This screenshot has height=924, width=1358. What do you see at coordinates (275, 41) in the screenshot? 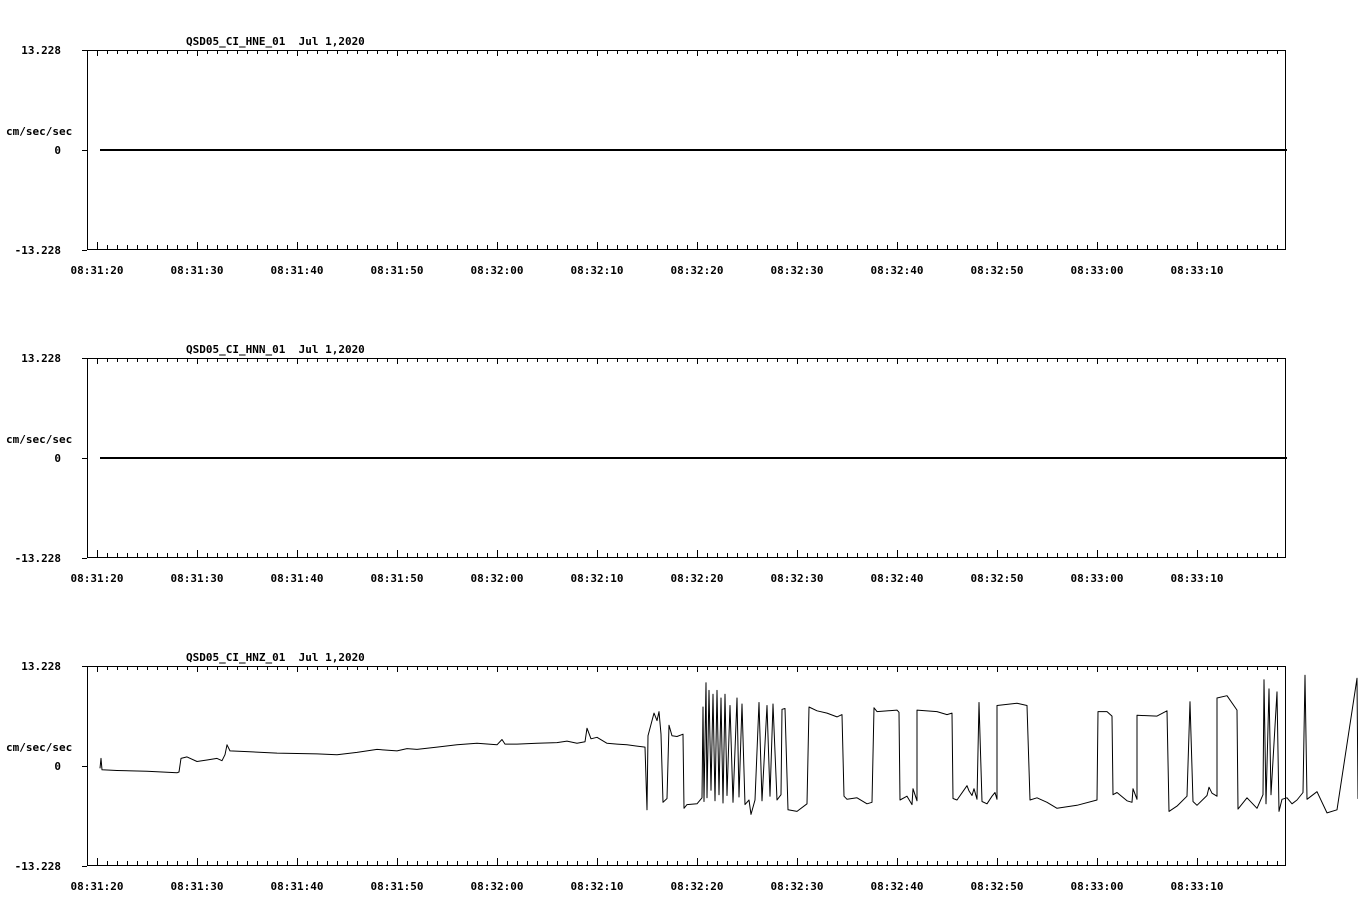
I see `chart-title: QSD05_CI_HNE_01 Jul 1,2020` at bounding box center [275, 41].